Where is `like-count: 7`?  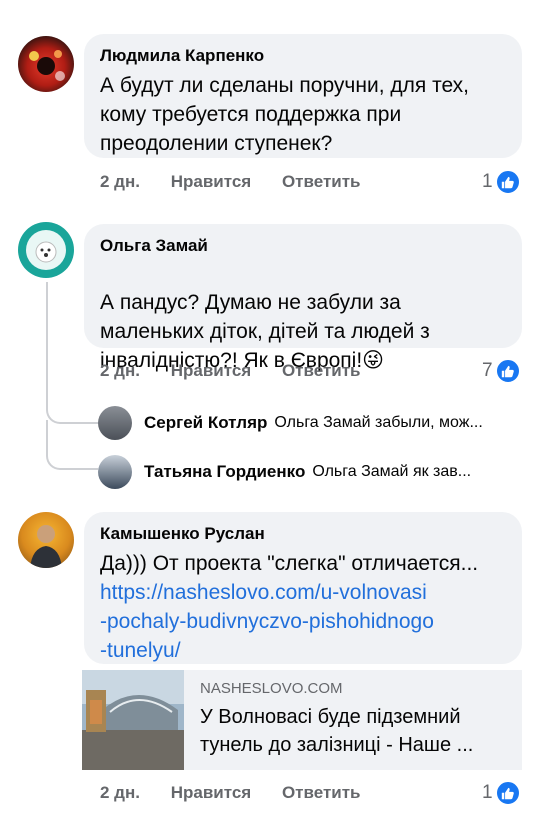 like-count: 7 is located at coordinates (487, 370).